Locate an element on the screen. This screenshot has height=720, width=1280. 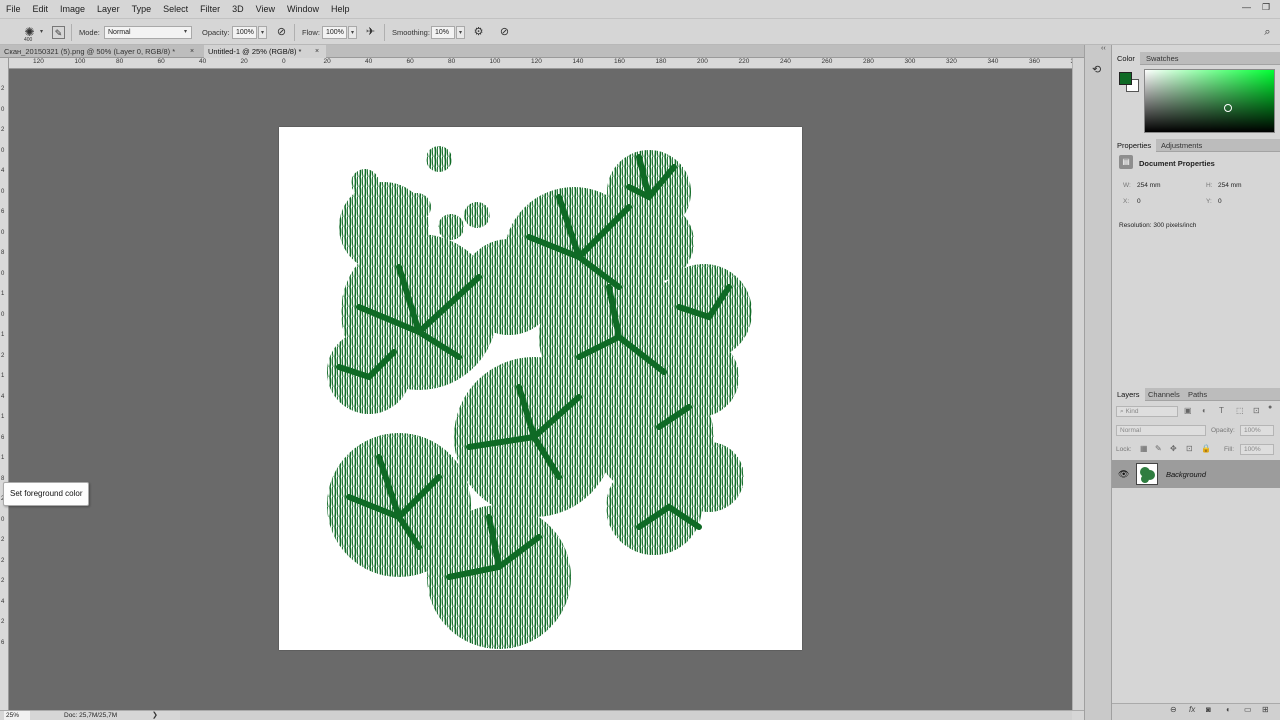
filter-kind-value: Kind is located at coordinates (1132, 411).